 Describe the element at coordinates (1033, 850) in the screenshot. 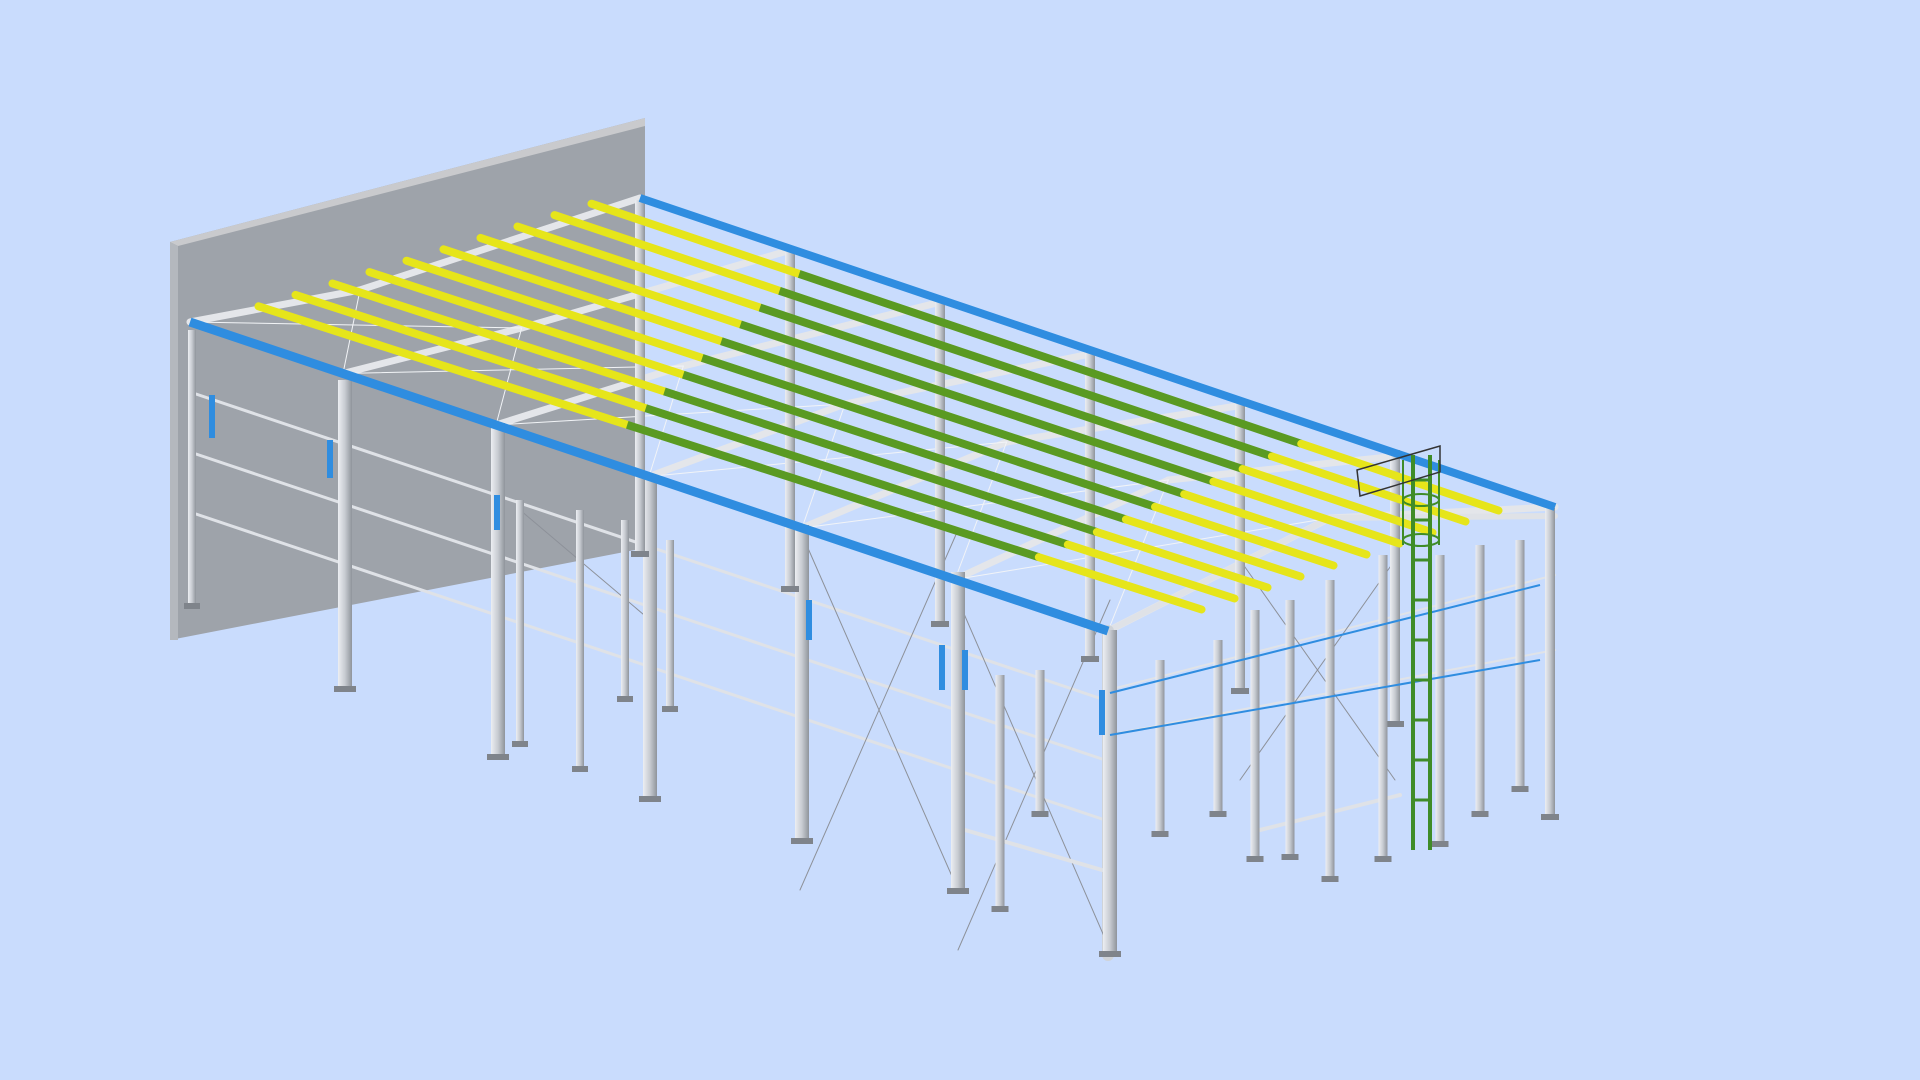

I see `door-lintel` at that location.